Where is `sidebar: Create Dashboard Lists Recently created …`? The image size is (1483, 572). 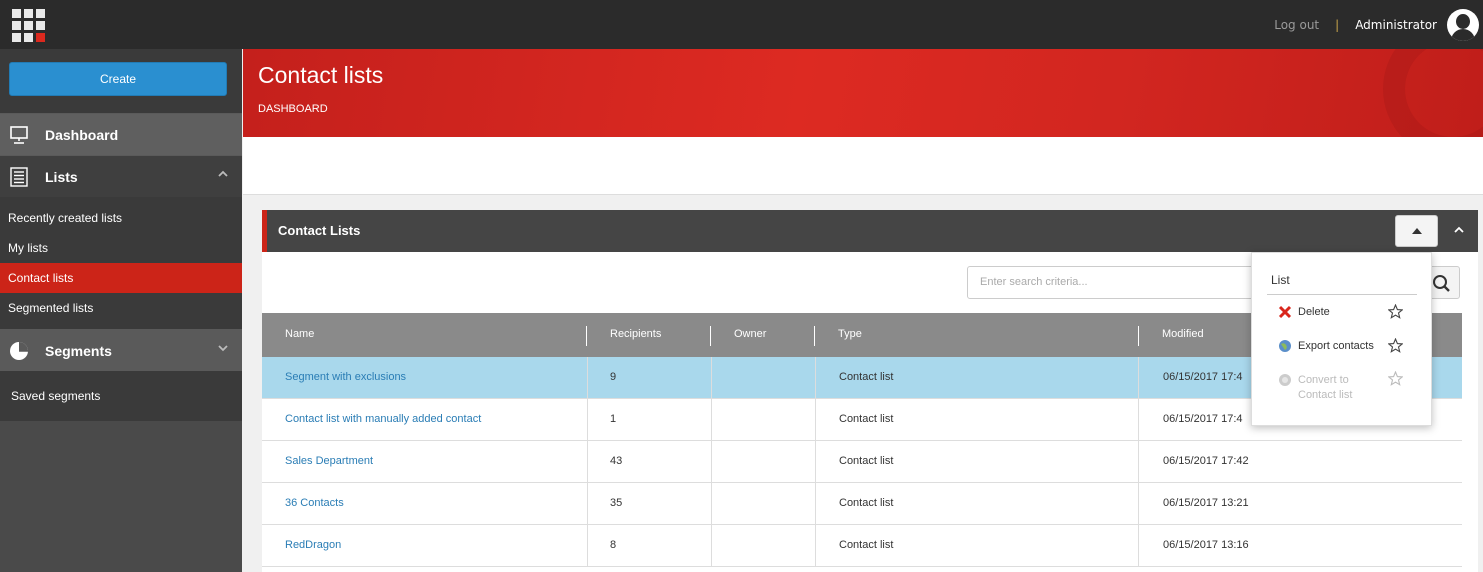
sidebar: Create Dashboard Lists Recently created … is located at coordinates (121, 310).